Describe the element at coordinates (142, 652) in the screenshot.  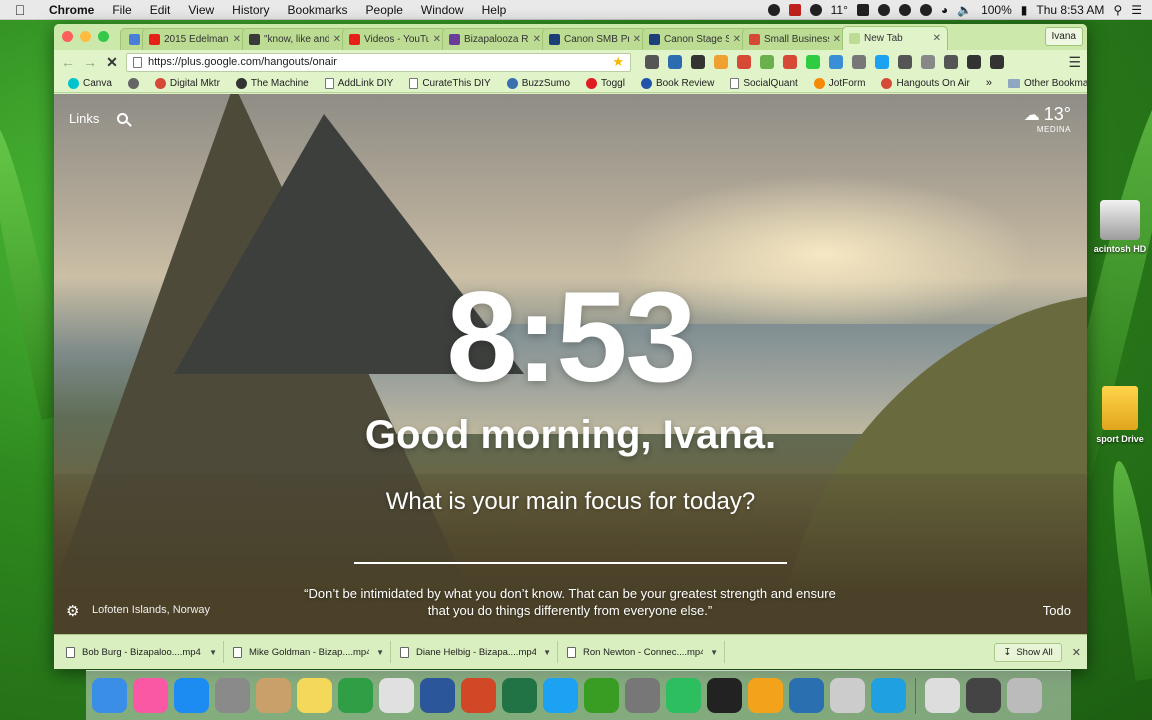
I see `download-item: Bob Burg - Bizapaloo....mp4 ▼` at that location.